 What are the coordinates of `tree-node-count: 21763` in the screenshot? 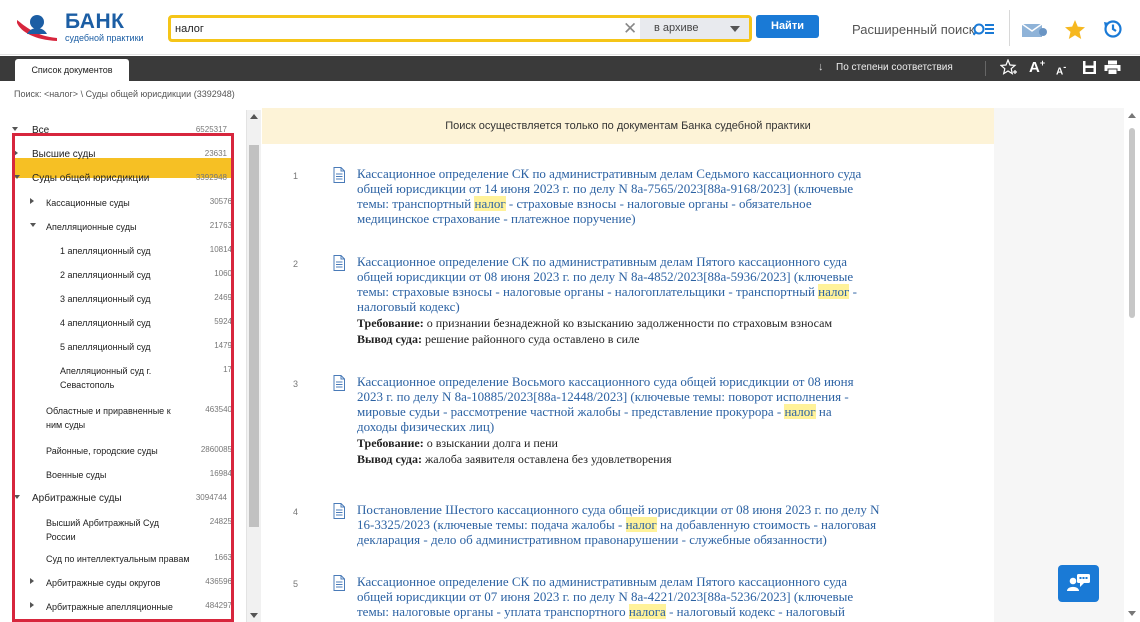 It's located at (220, 225).